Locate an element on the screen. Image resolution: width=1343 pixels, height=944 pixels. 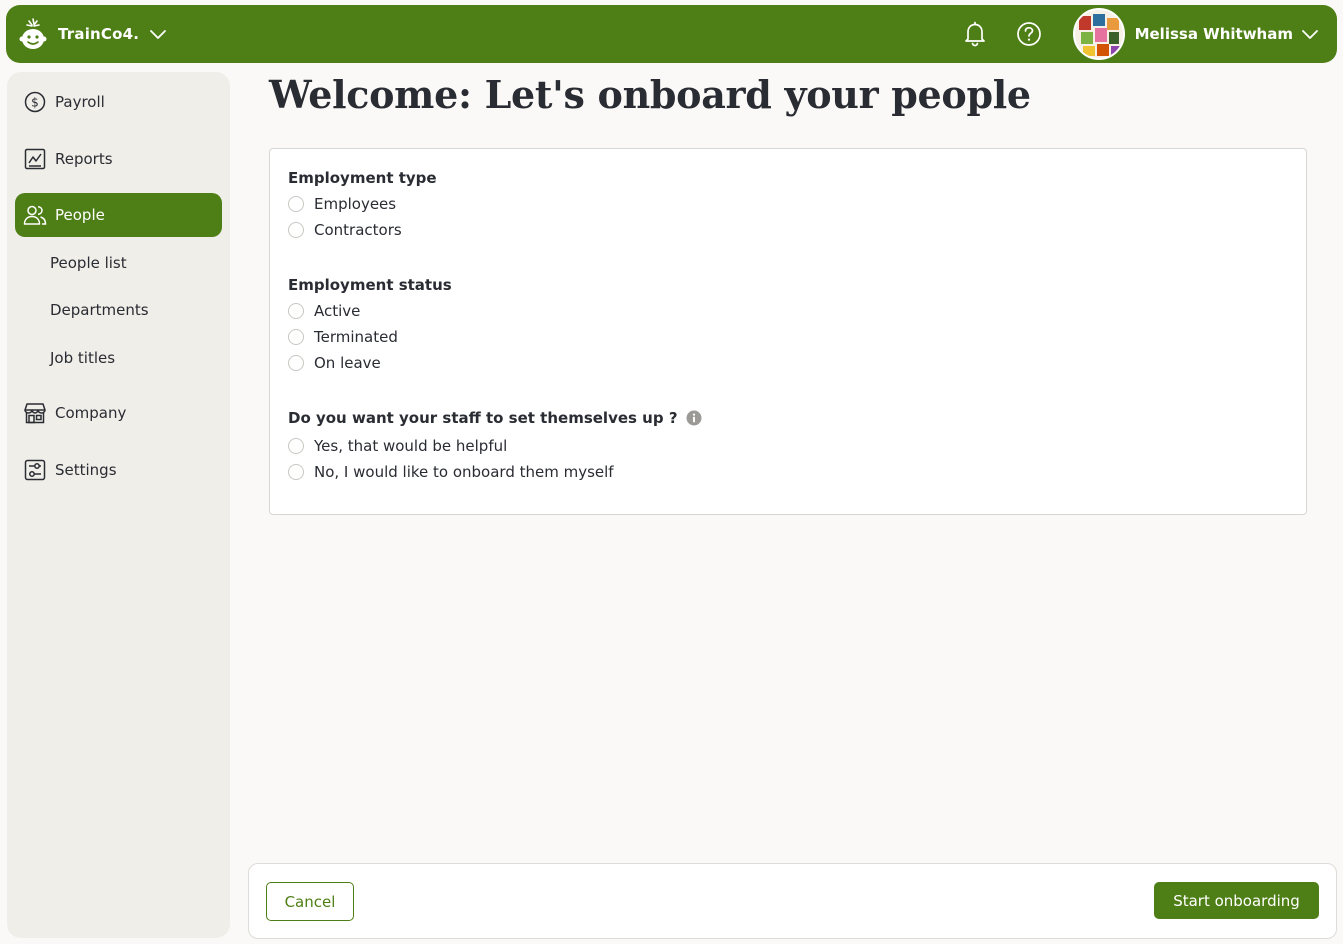
dollar-circle-icon: $ is located at coordinates (35, 102).